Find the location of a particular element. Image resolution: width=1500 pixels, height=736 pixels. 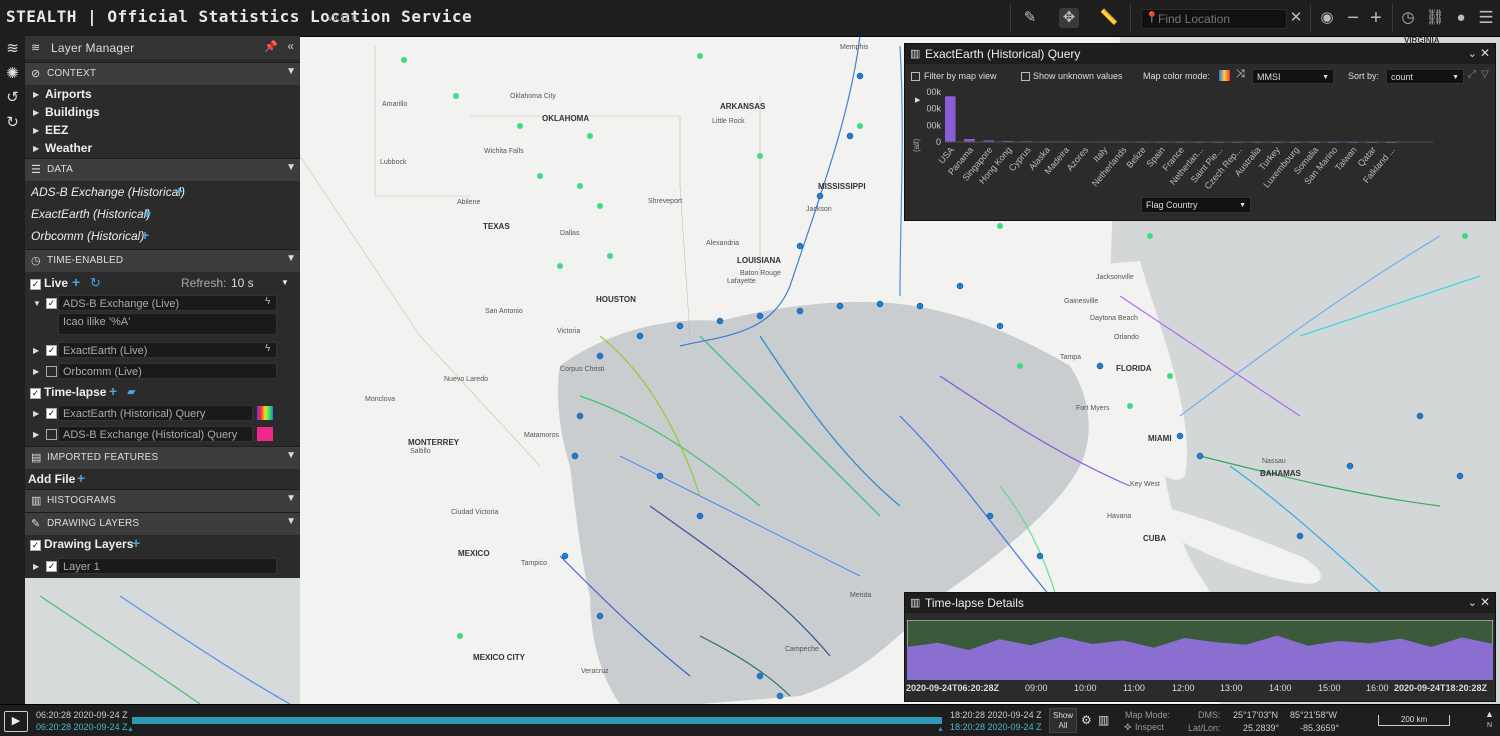

move-icon: ✥ is located at coordinates (1069, 18).